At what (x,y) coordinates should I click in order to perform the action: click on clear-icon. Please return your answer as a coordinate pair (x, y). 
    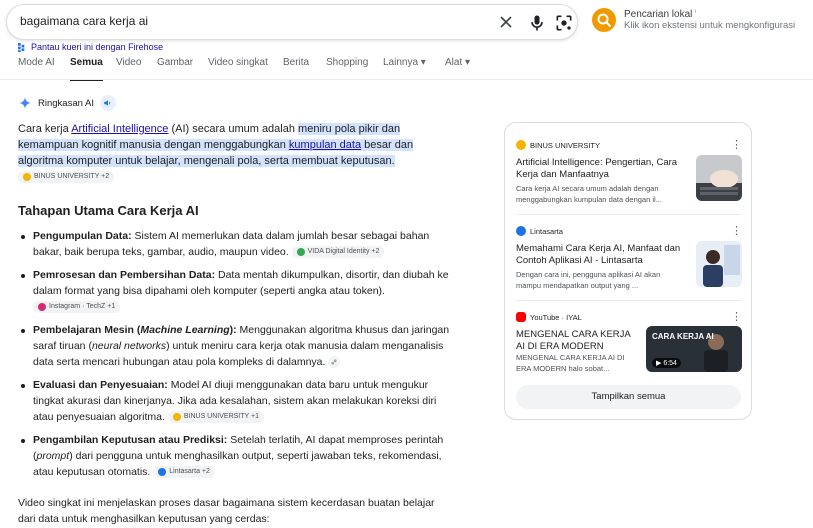
    Looking at the image, I should click on (506, 22).